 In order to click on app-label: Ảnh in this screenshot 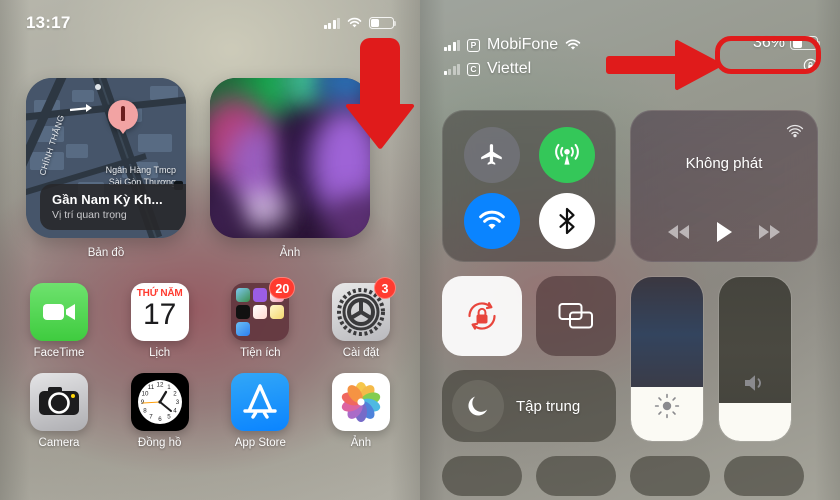, I will do `click(361, 443)`.